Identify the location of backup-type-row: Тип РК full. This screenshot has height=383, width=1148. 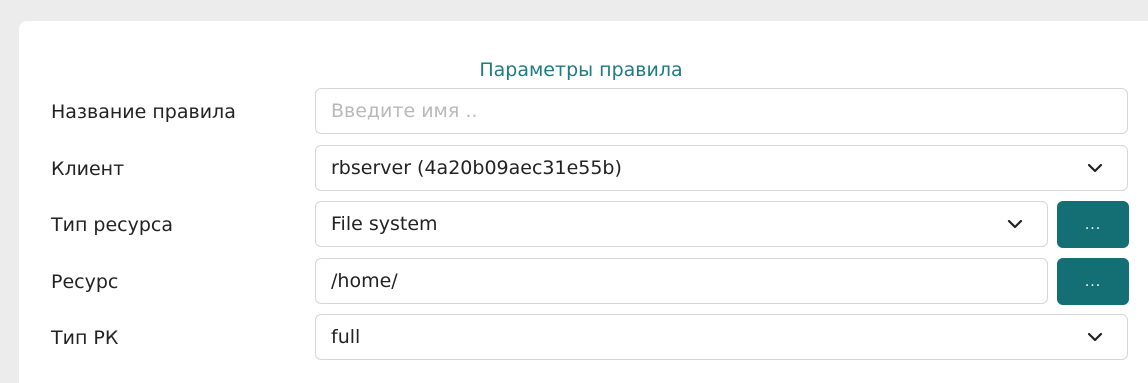
(583, 338).